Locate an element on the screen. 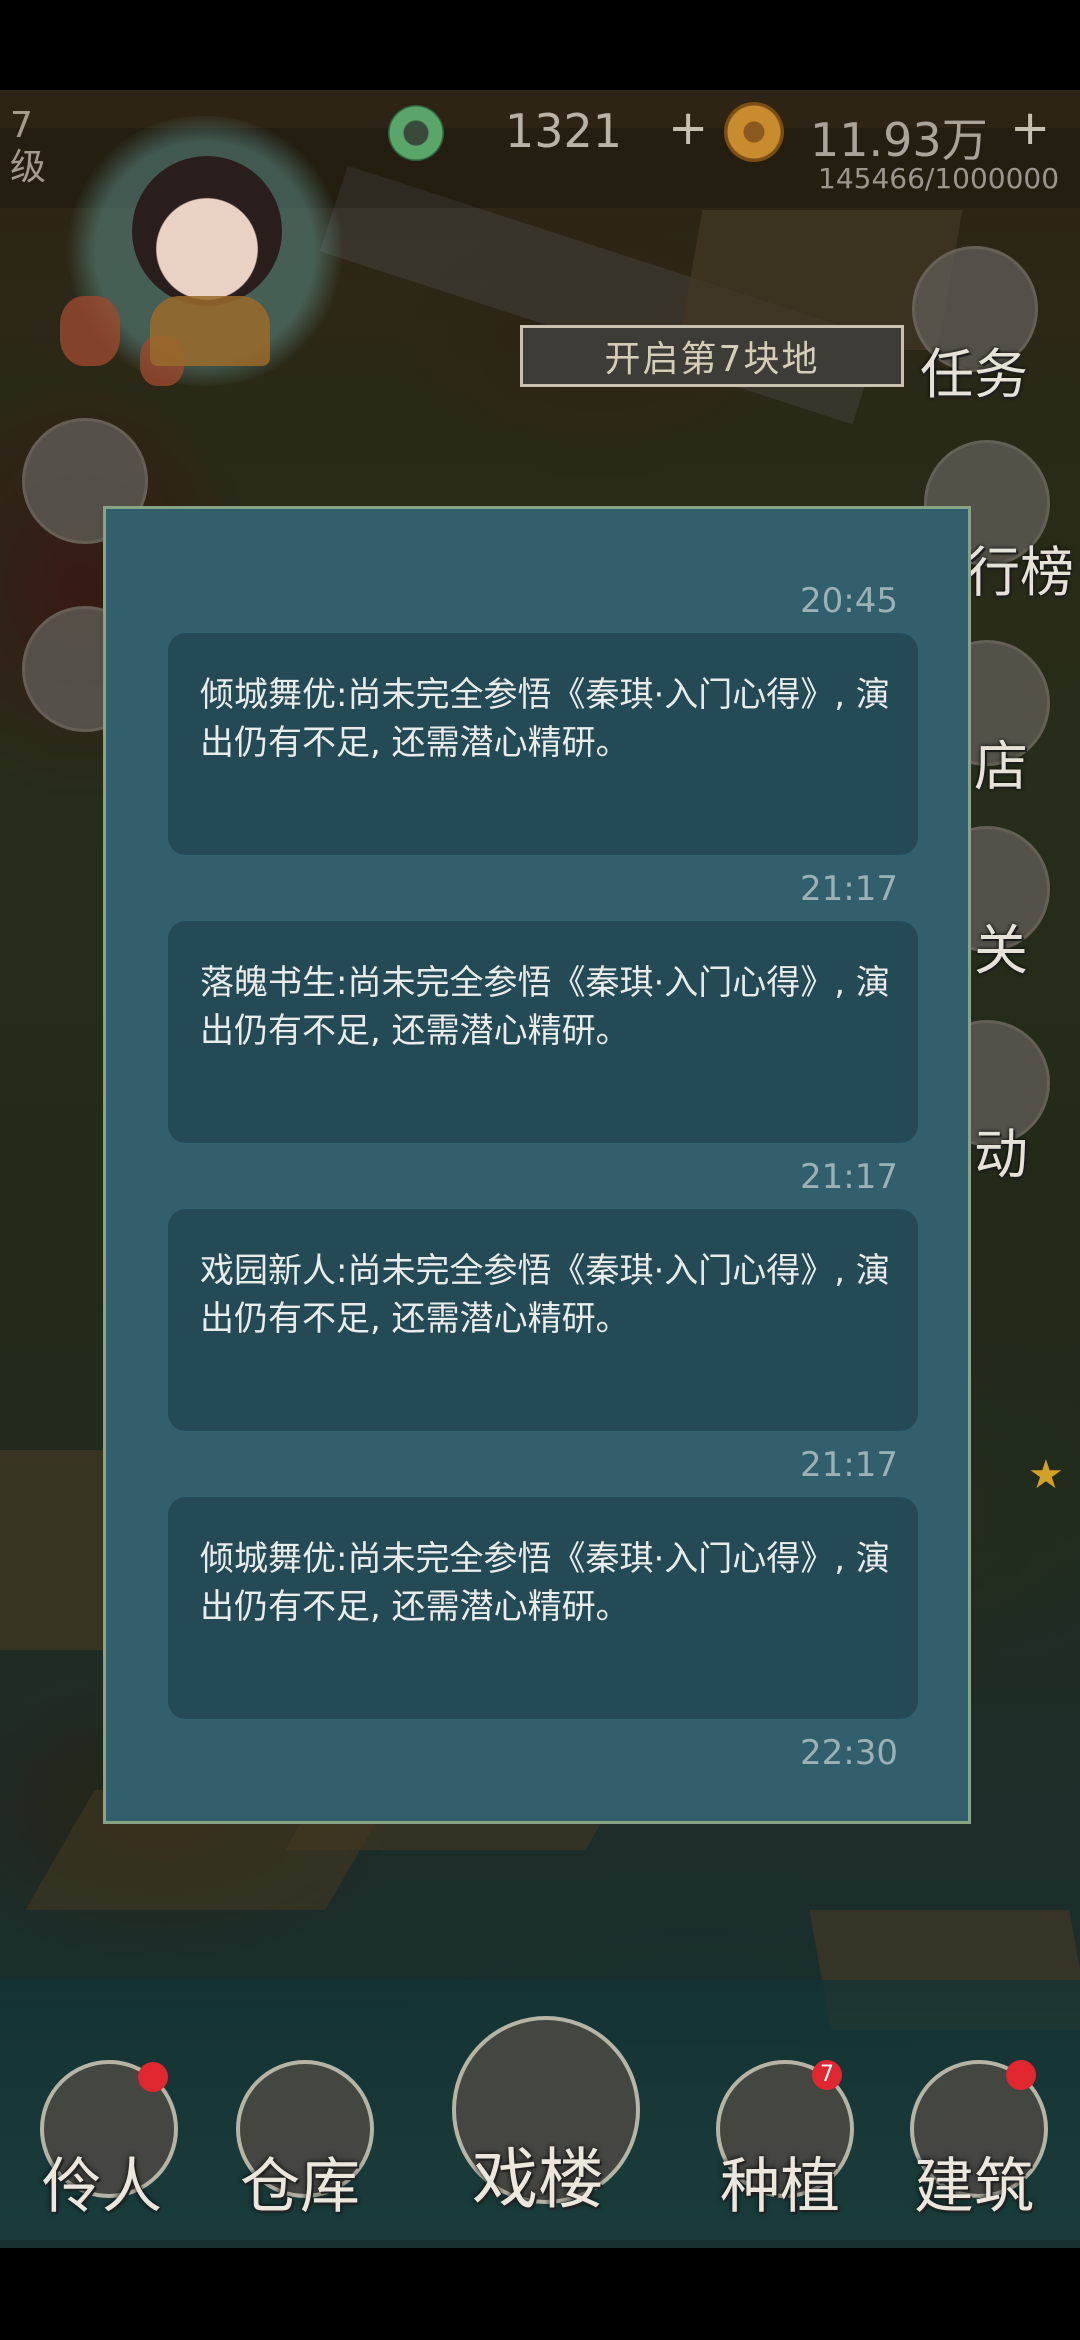 This screenshot has height=2340, width=1080. planting-badge: 7 is located at coordinates (827, 2075).